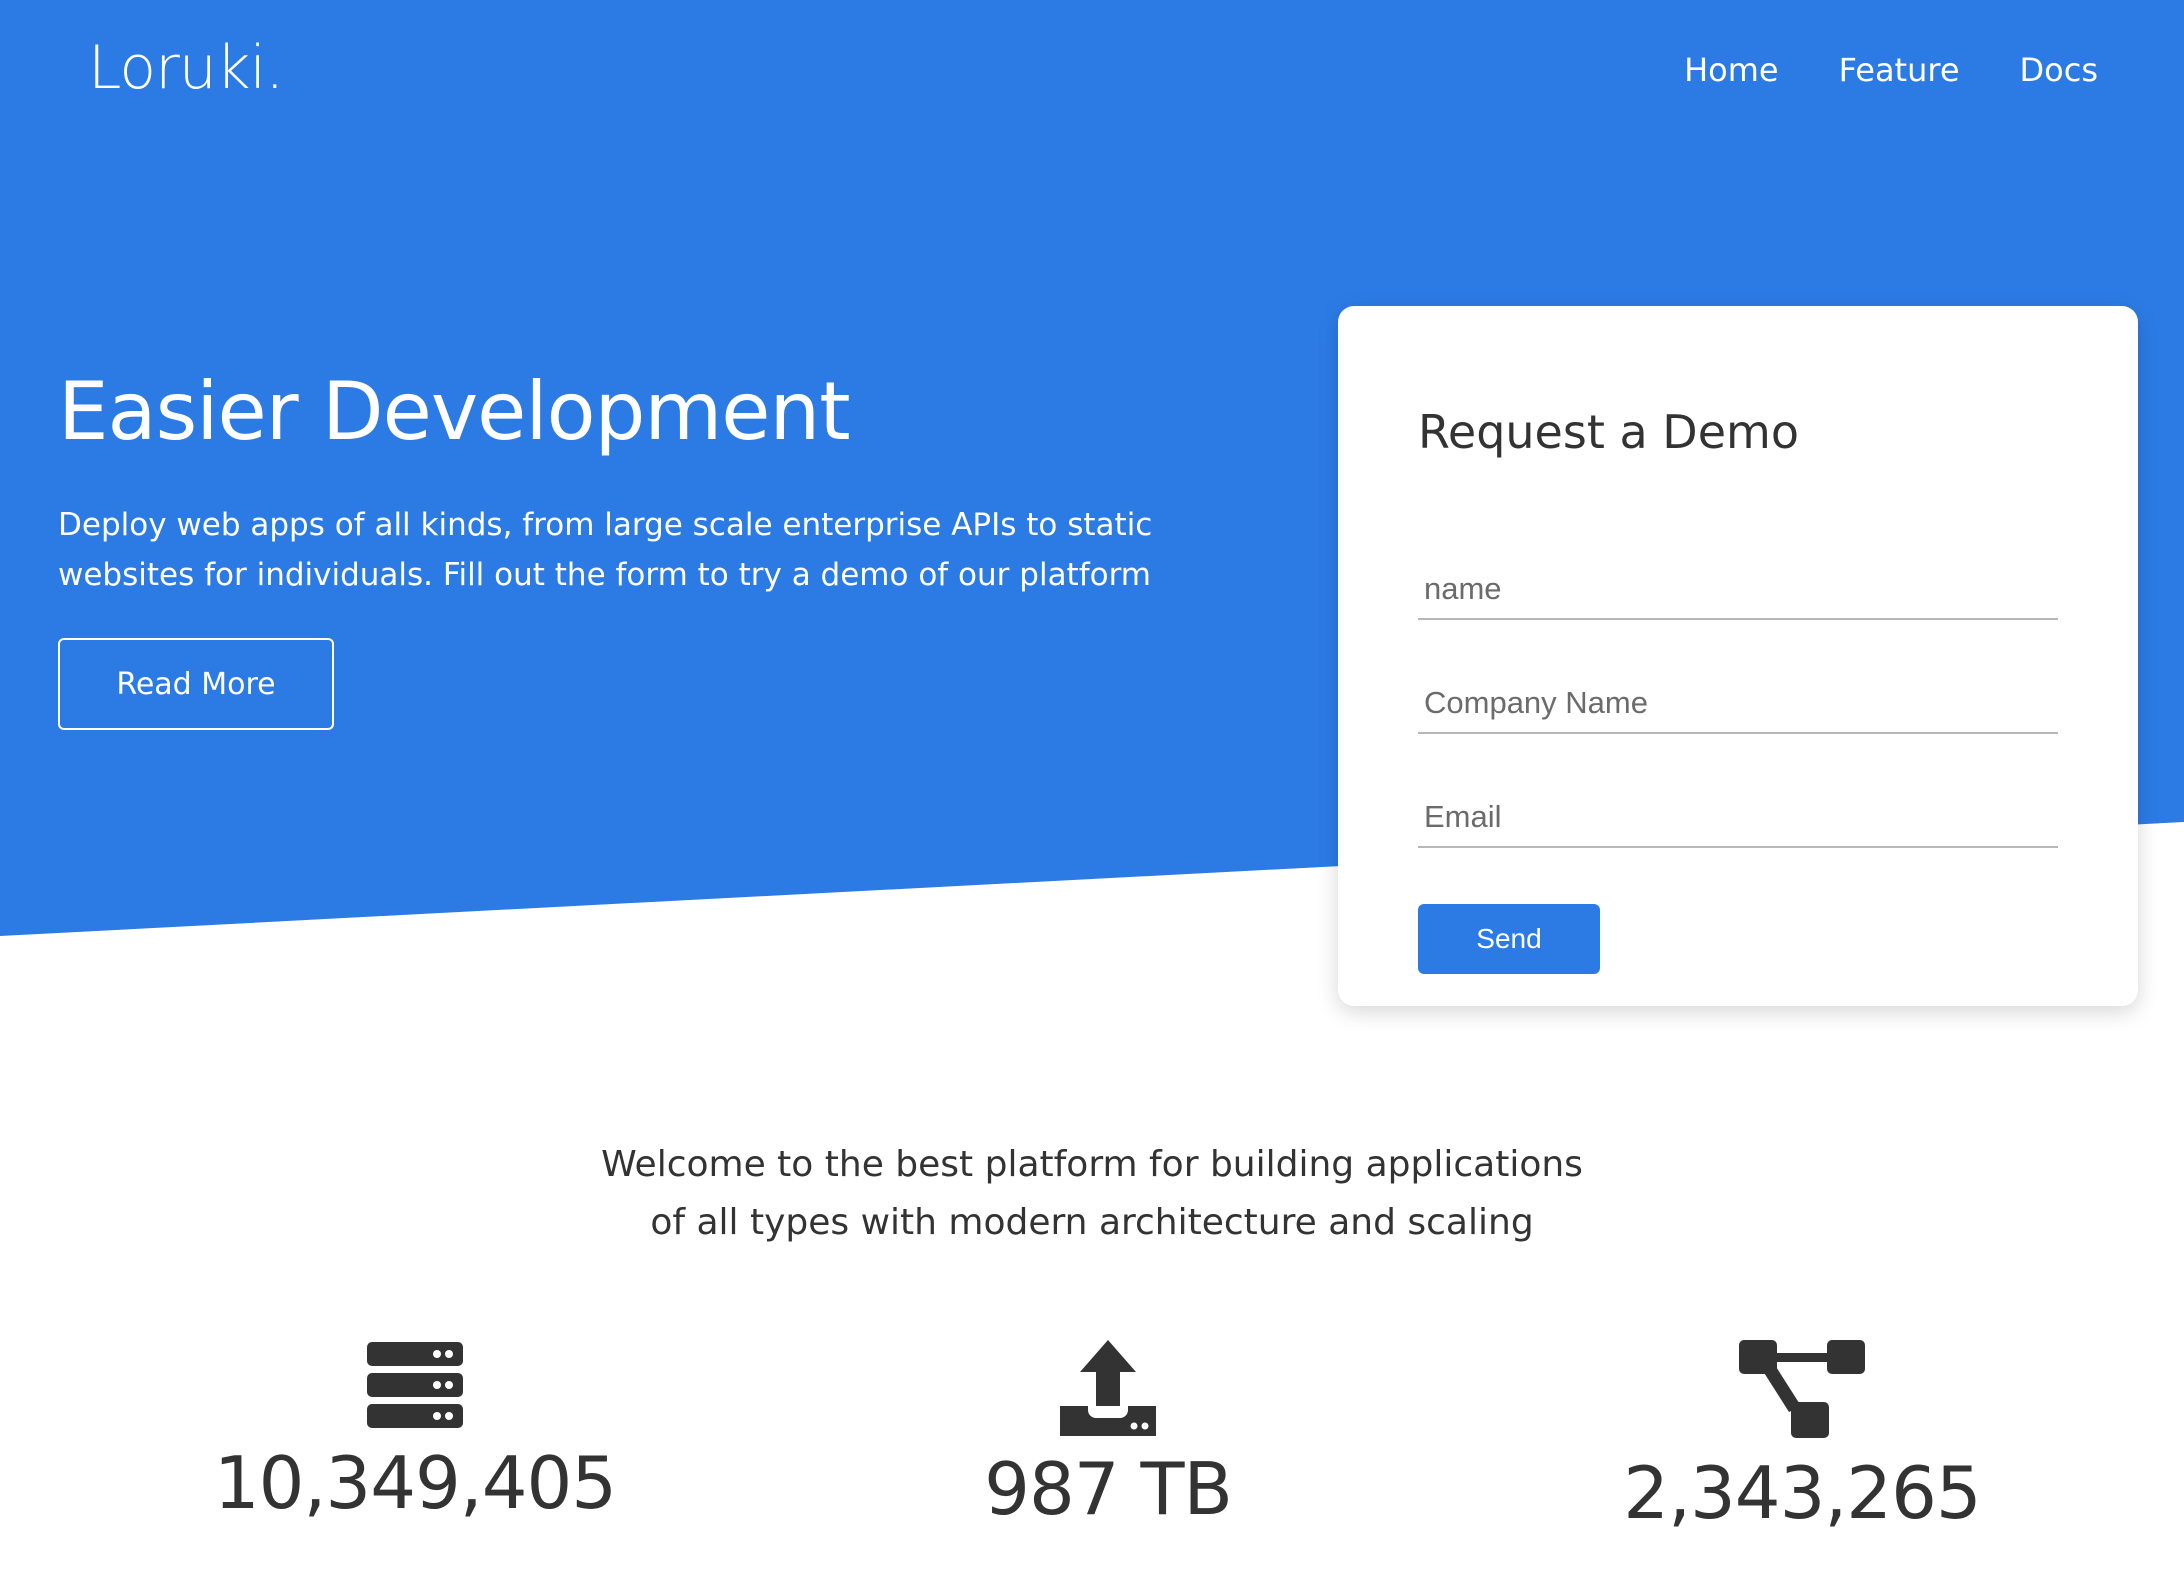 The width and height of the screenshot is (2184, 1580). I want to click on read-more-button: Read More, so click(196, 684).